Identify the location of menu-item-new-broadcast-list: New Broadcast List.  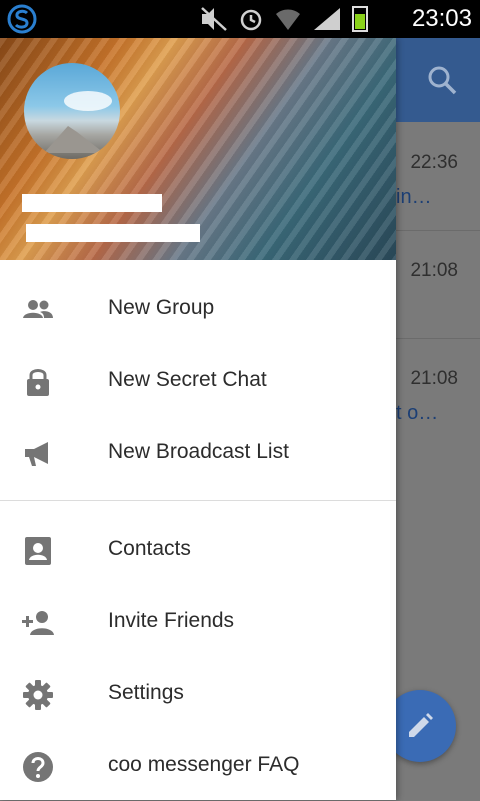
(198, 452).